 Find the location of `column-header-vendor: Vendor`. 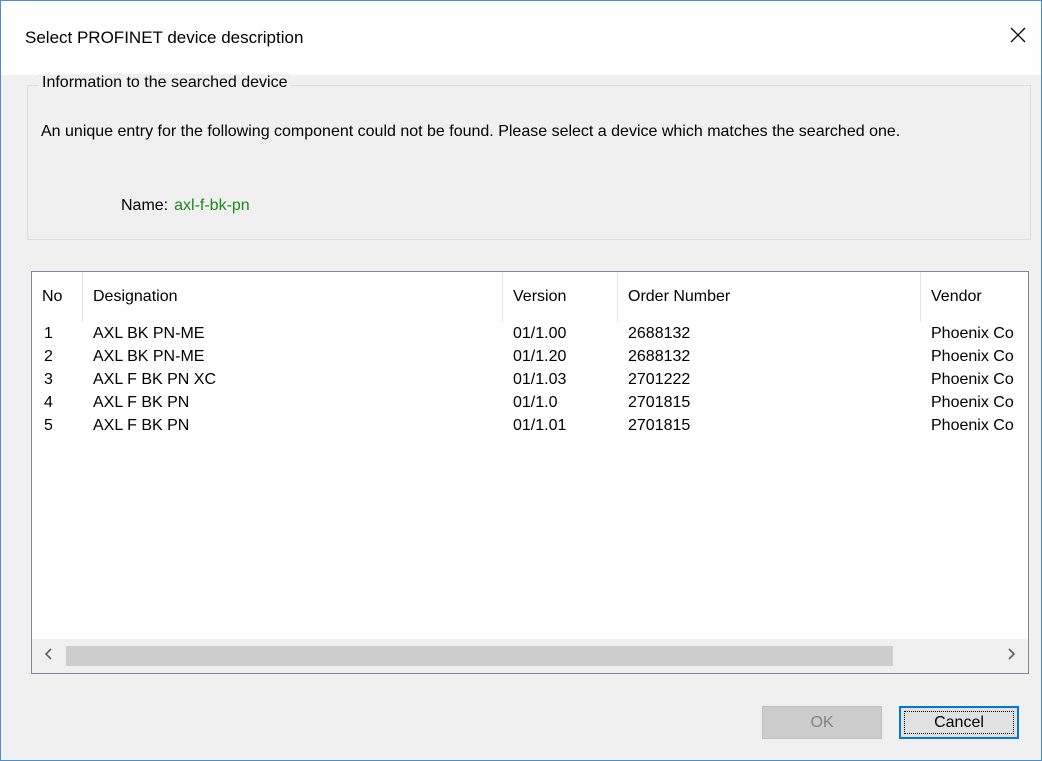

column-header-vendor: Vendor is located at coordinates (974, 297).